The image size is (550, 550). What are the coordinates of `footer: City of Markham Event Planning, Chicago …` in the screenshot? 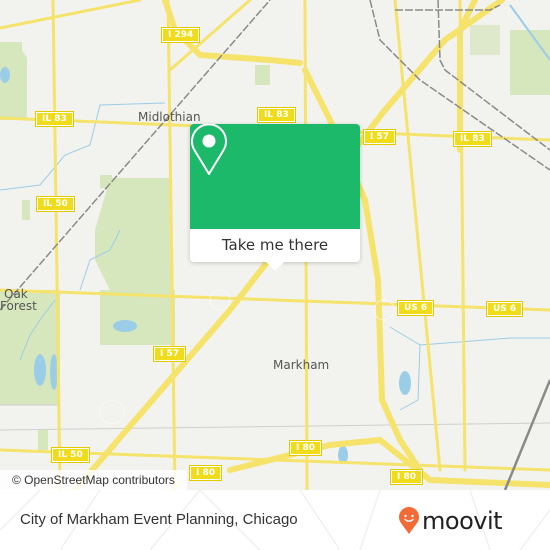 It's located at (275, 520).